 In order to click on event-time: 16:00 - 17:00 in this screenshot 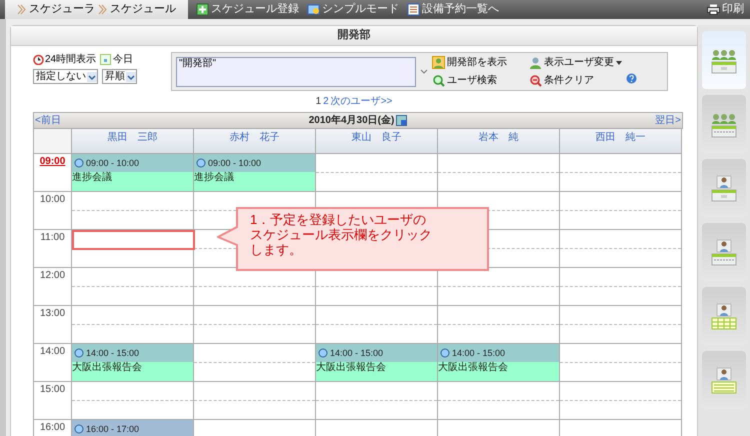, I will do `click(113, 429)`.